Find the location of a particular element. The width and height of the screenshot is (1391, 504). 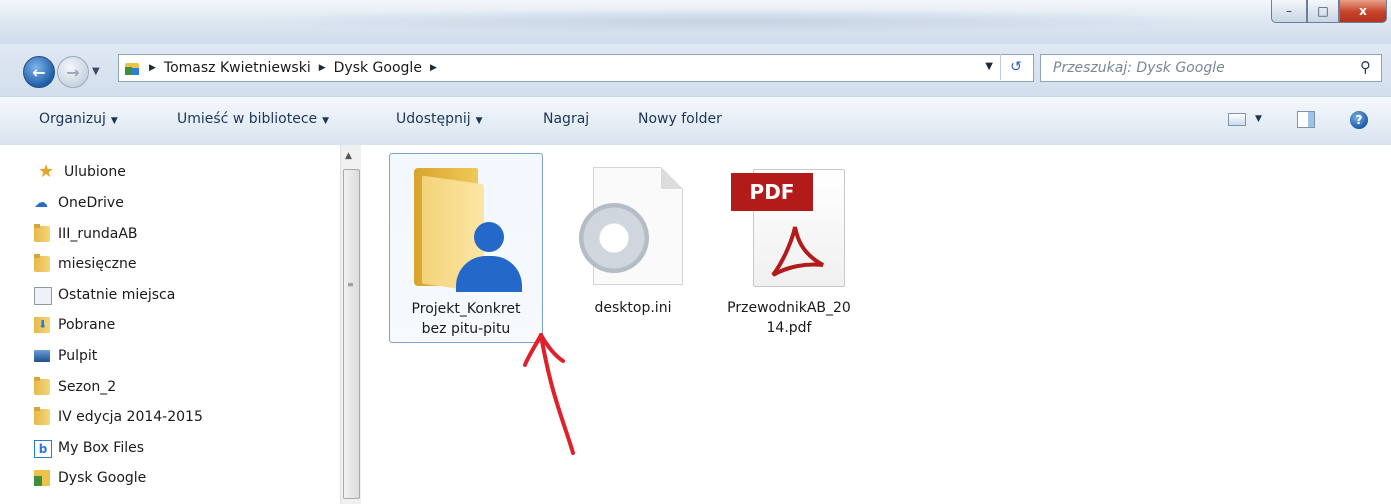

onedrive-icon: ☁ is located at coordinates (41, 203).